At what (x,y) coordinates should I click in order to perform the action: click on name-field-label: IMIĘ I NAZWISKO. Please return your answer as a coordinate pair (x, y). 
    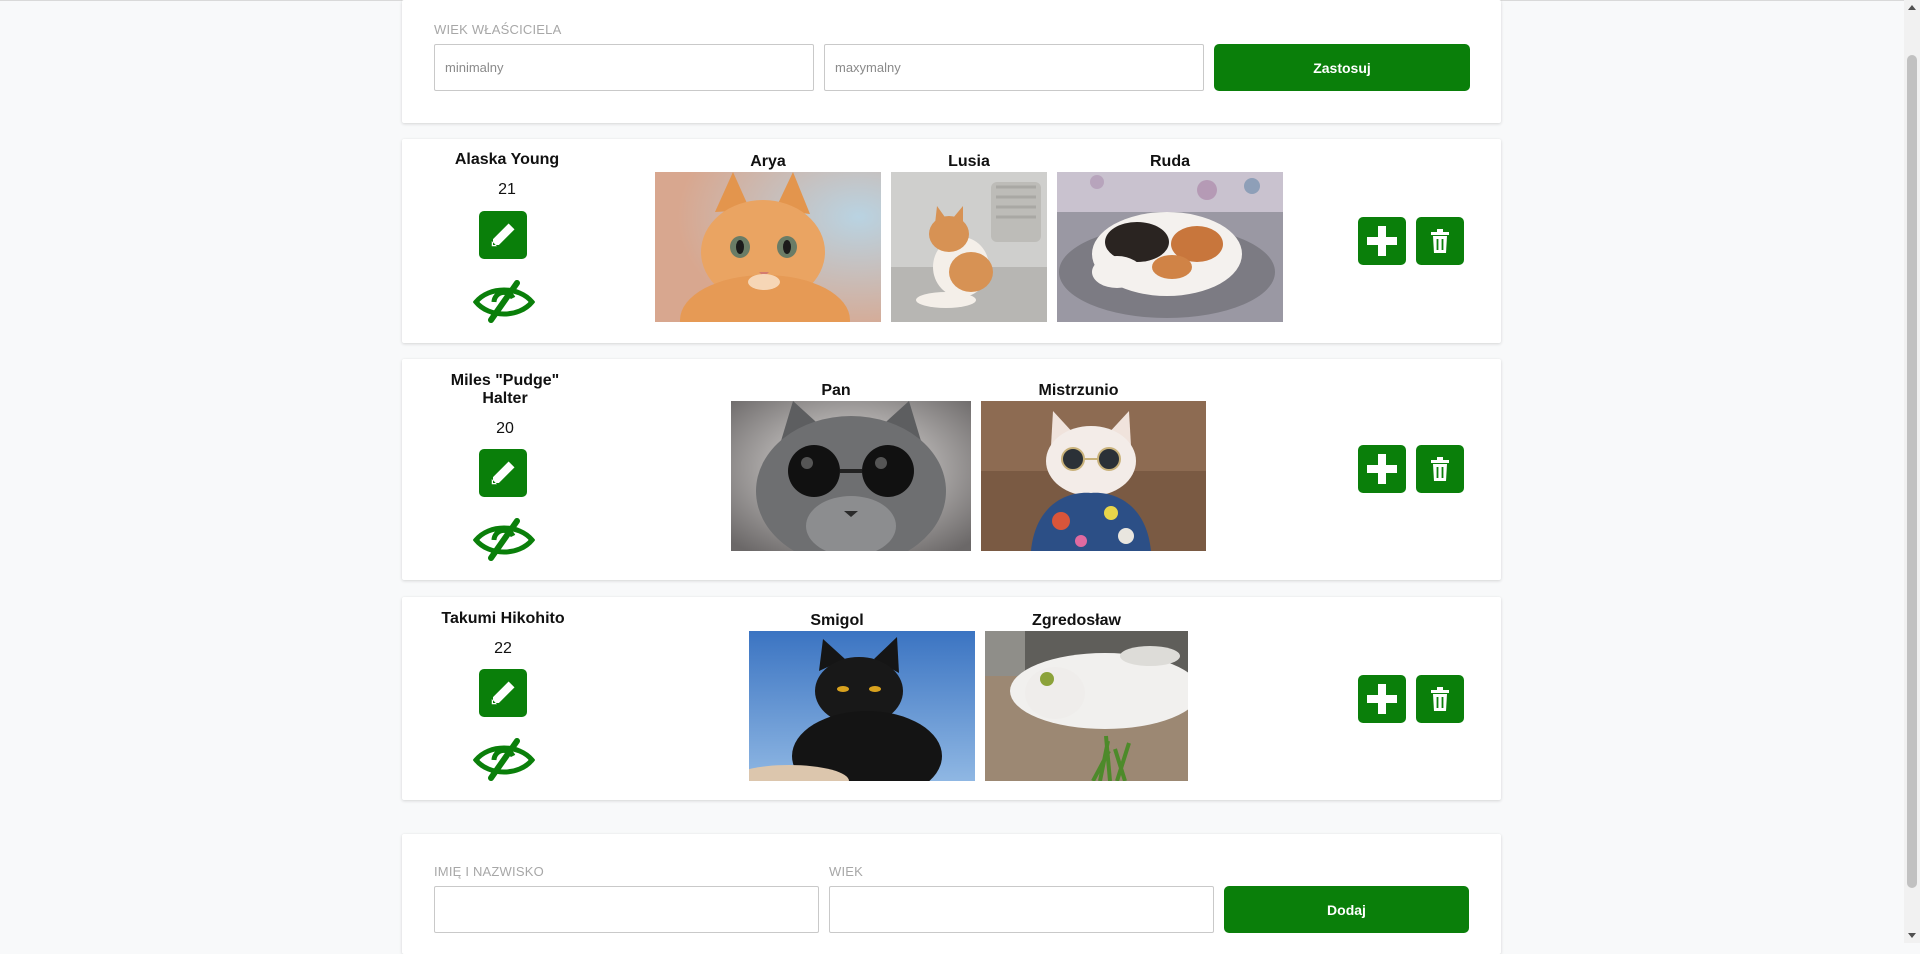
    Looking at the image, I should click on (489, 871).